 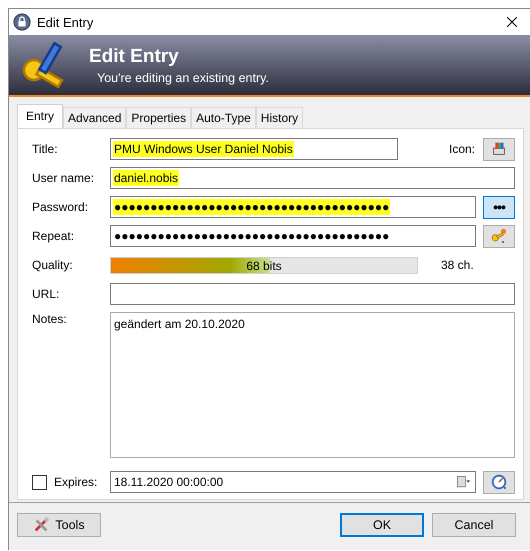 I want to click on title-field: PMU Windows User Daniel Nobis, so click(x=254, y=149).